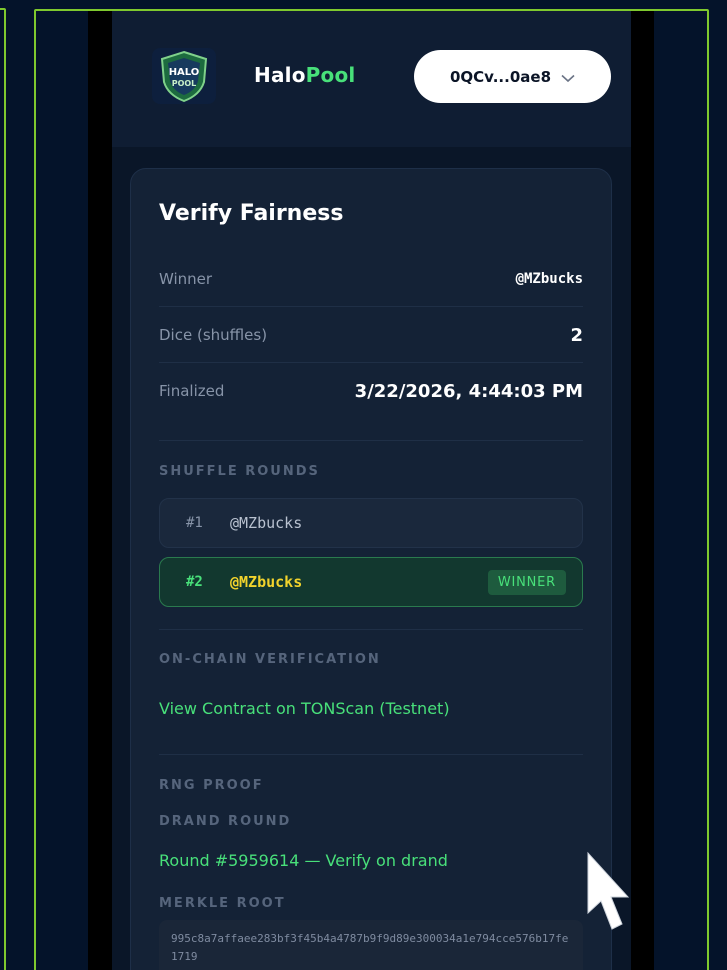 This screenshot has width=727, height=970. Describe the element at coordinates (3, 489) in the screenshot. I see `left-panel-frame` at that location.